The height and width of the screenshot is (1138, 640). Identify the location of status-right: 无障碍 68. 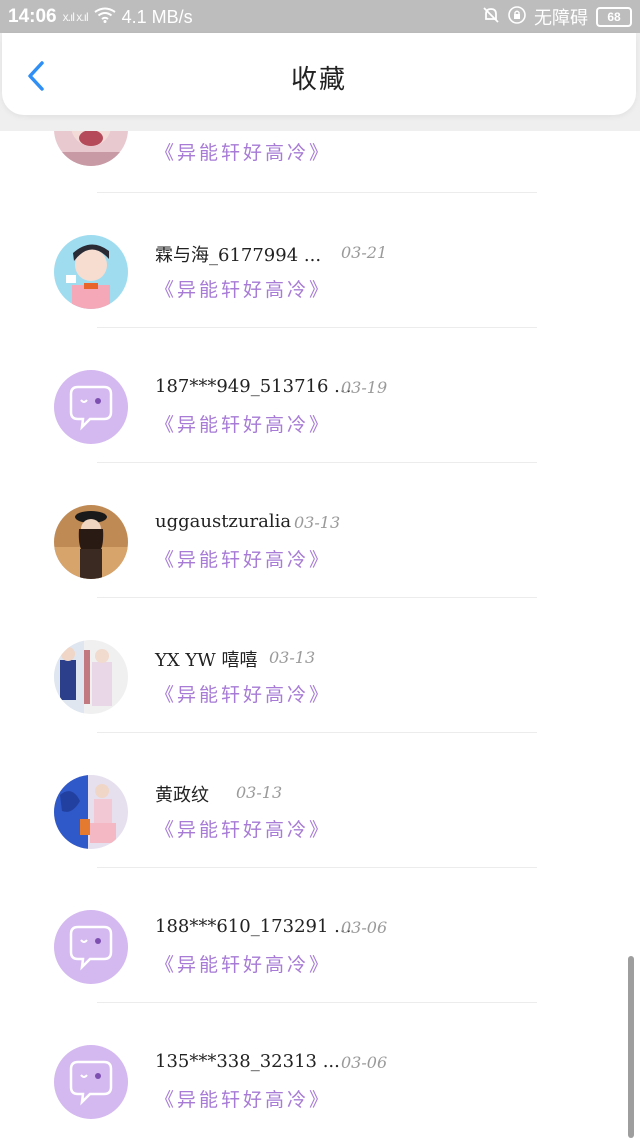
(557, 17).